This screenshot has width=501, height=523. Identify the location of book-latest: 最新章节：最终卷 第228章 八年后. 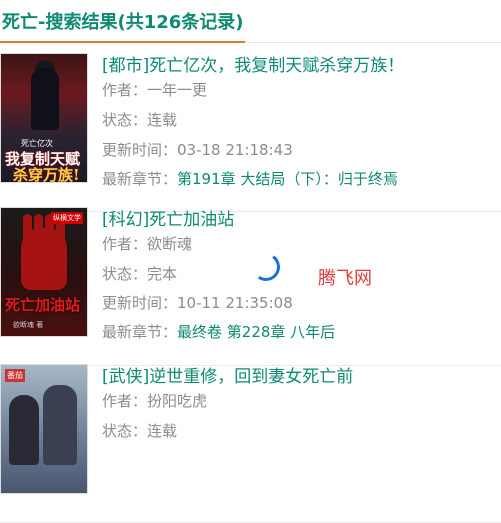
(218, 331).